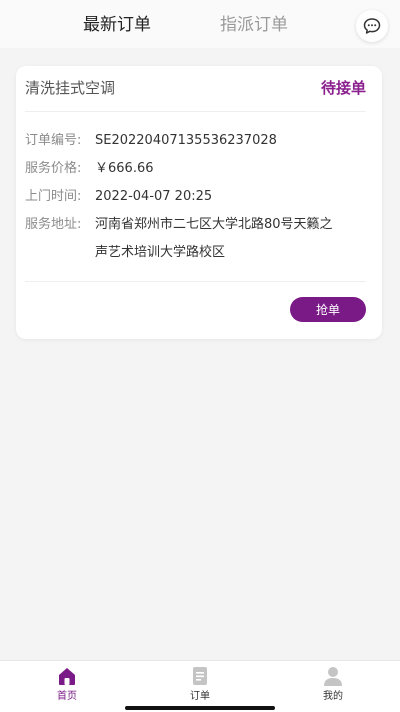  What do you see at coordinates (200, 696) in the screenshot?
I see `tabbar-label-orders: 订单` at bounding box center [200, 696].